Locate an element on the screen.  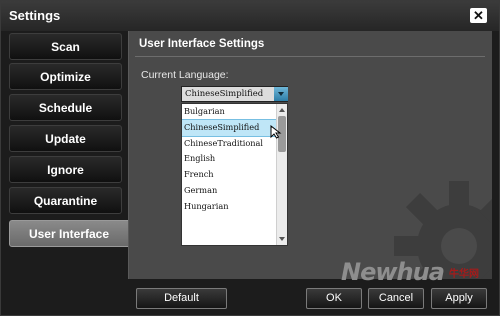
mouse-cursor-icon is located at coordinates (276, 132).